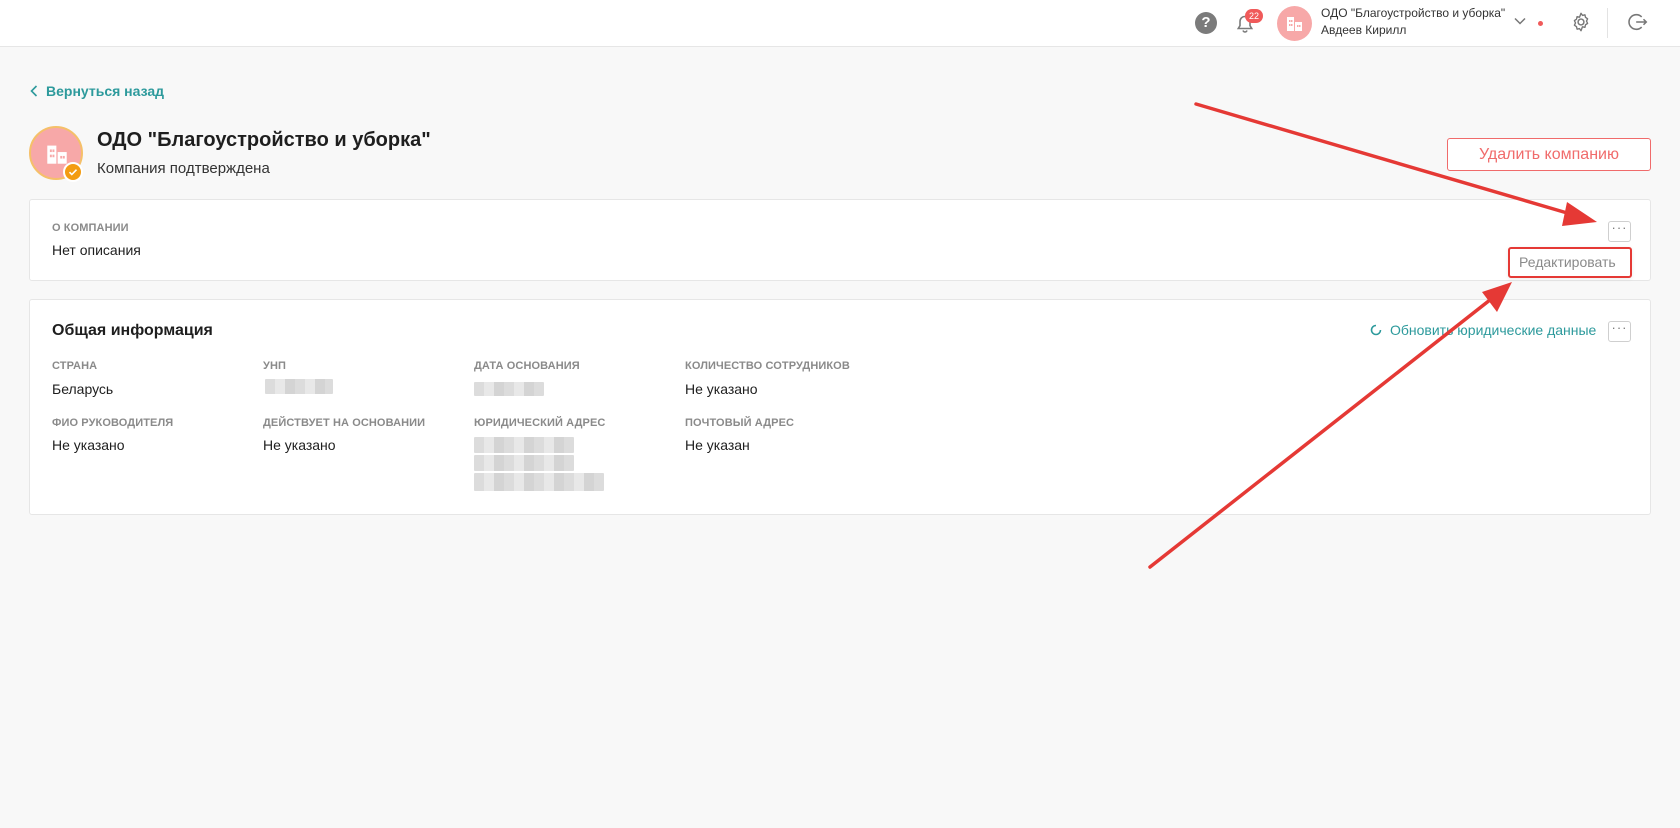  I want to click on back-link: Вернуться назад, so click(97, 91).